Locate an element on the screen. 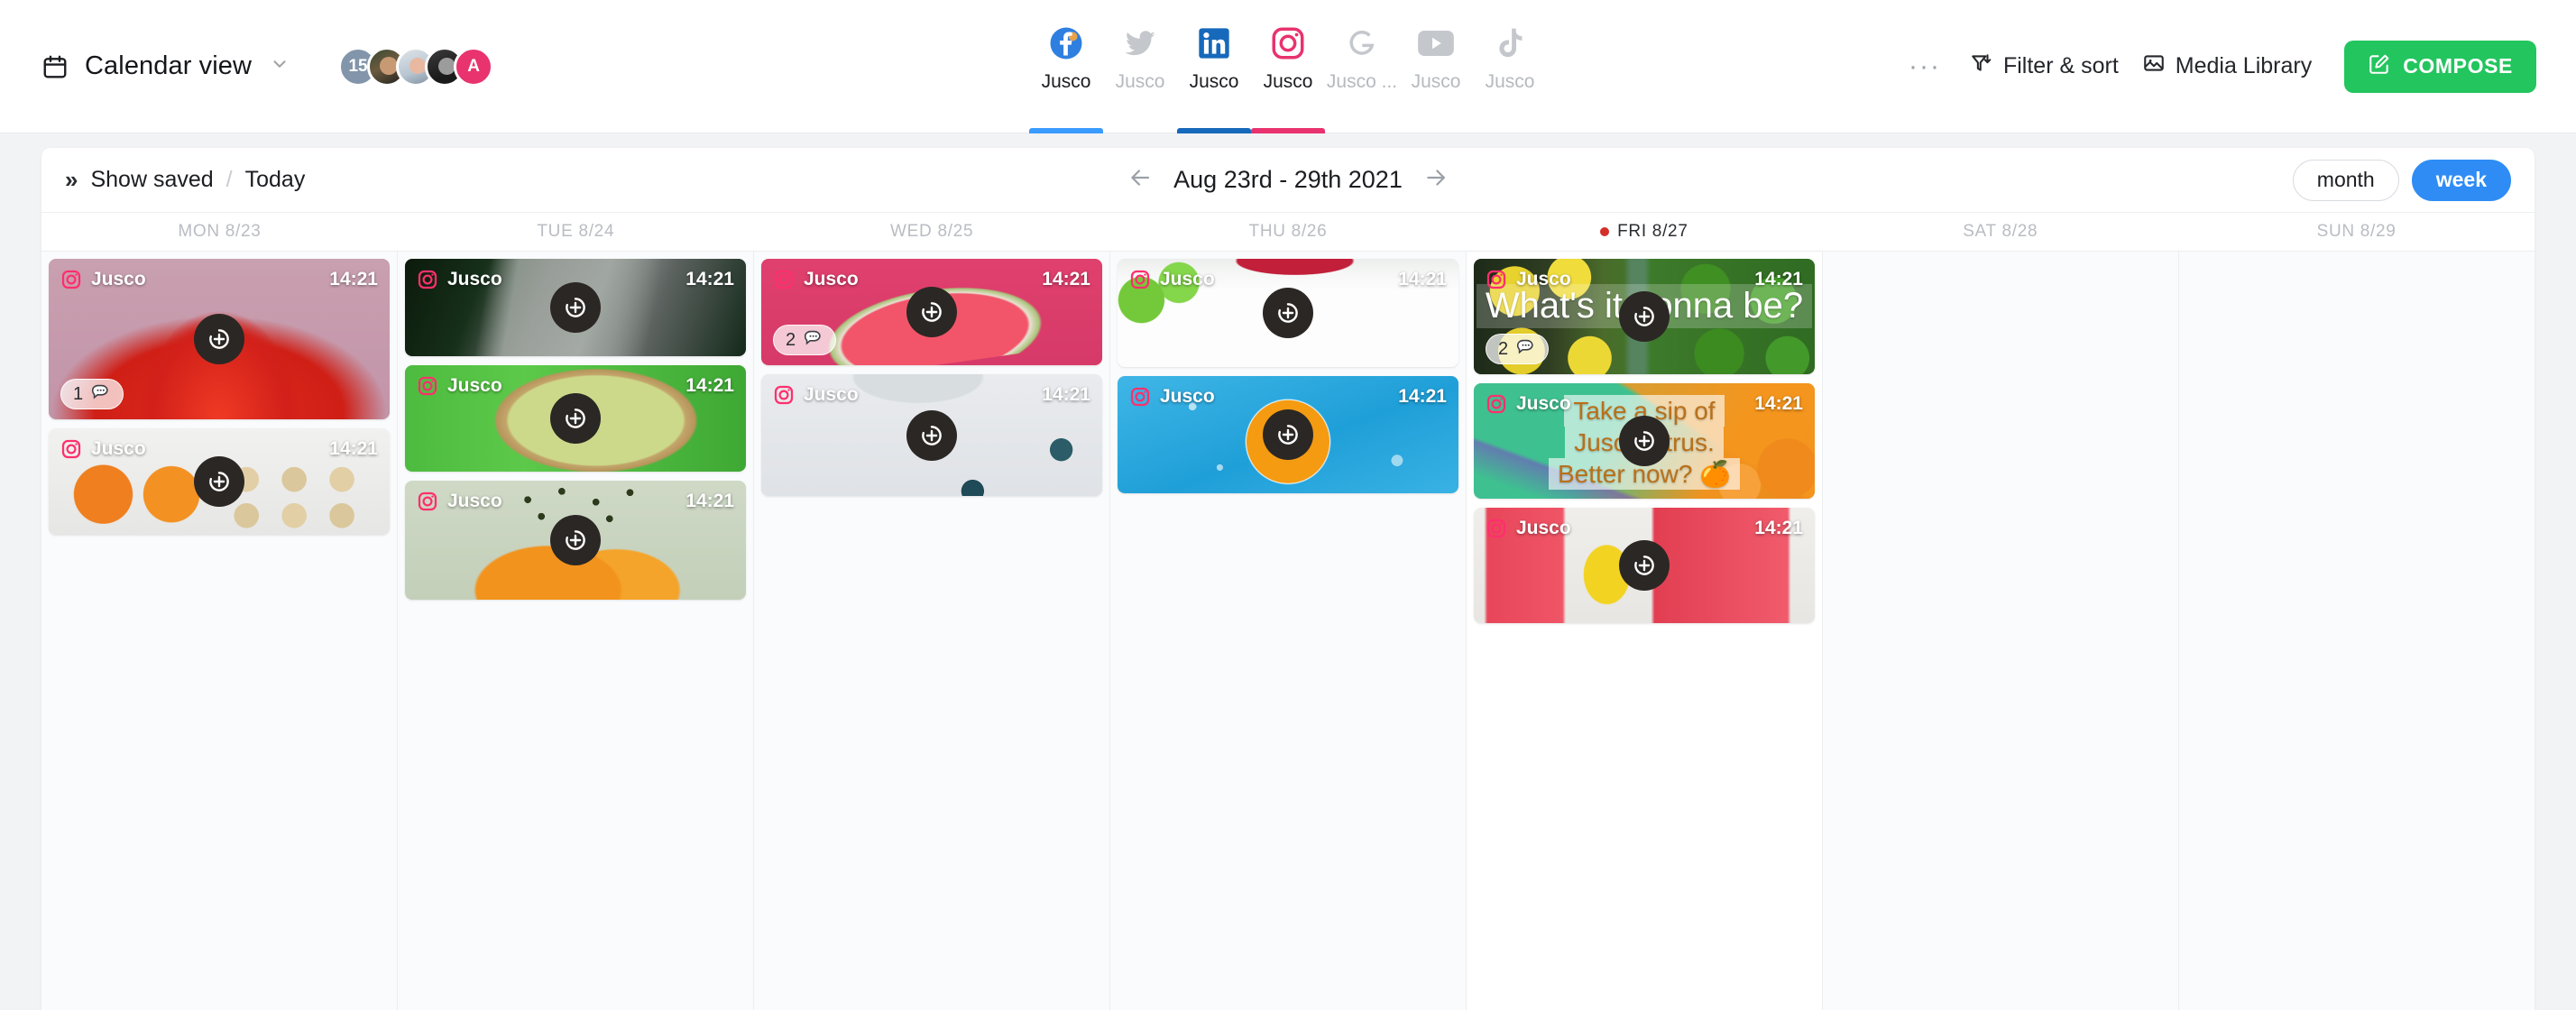 The image size is (2576, 1010). month-toggle-button: month is located at coordinates (2345, 180).